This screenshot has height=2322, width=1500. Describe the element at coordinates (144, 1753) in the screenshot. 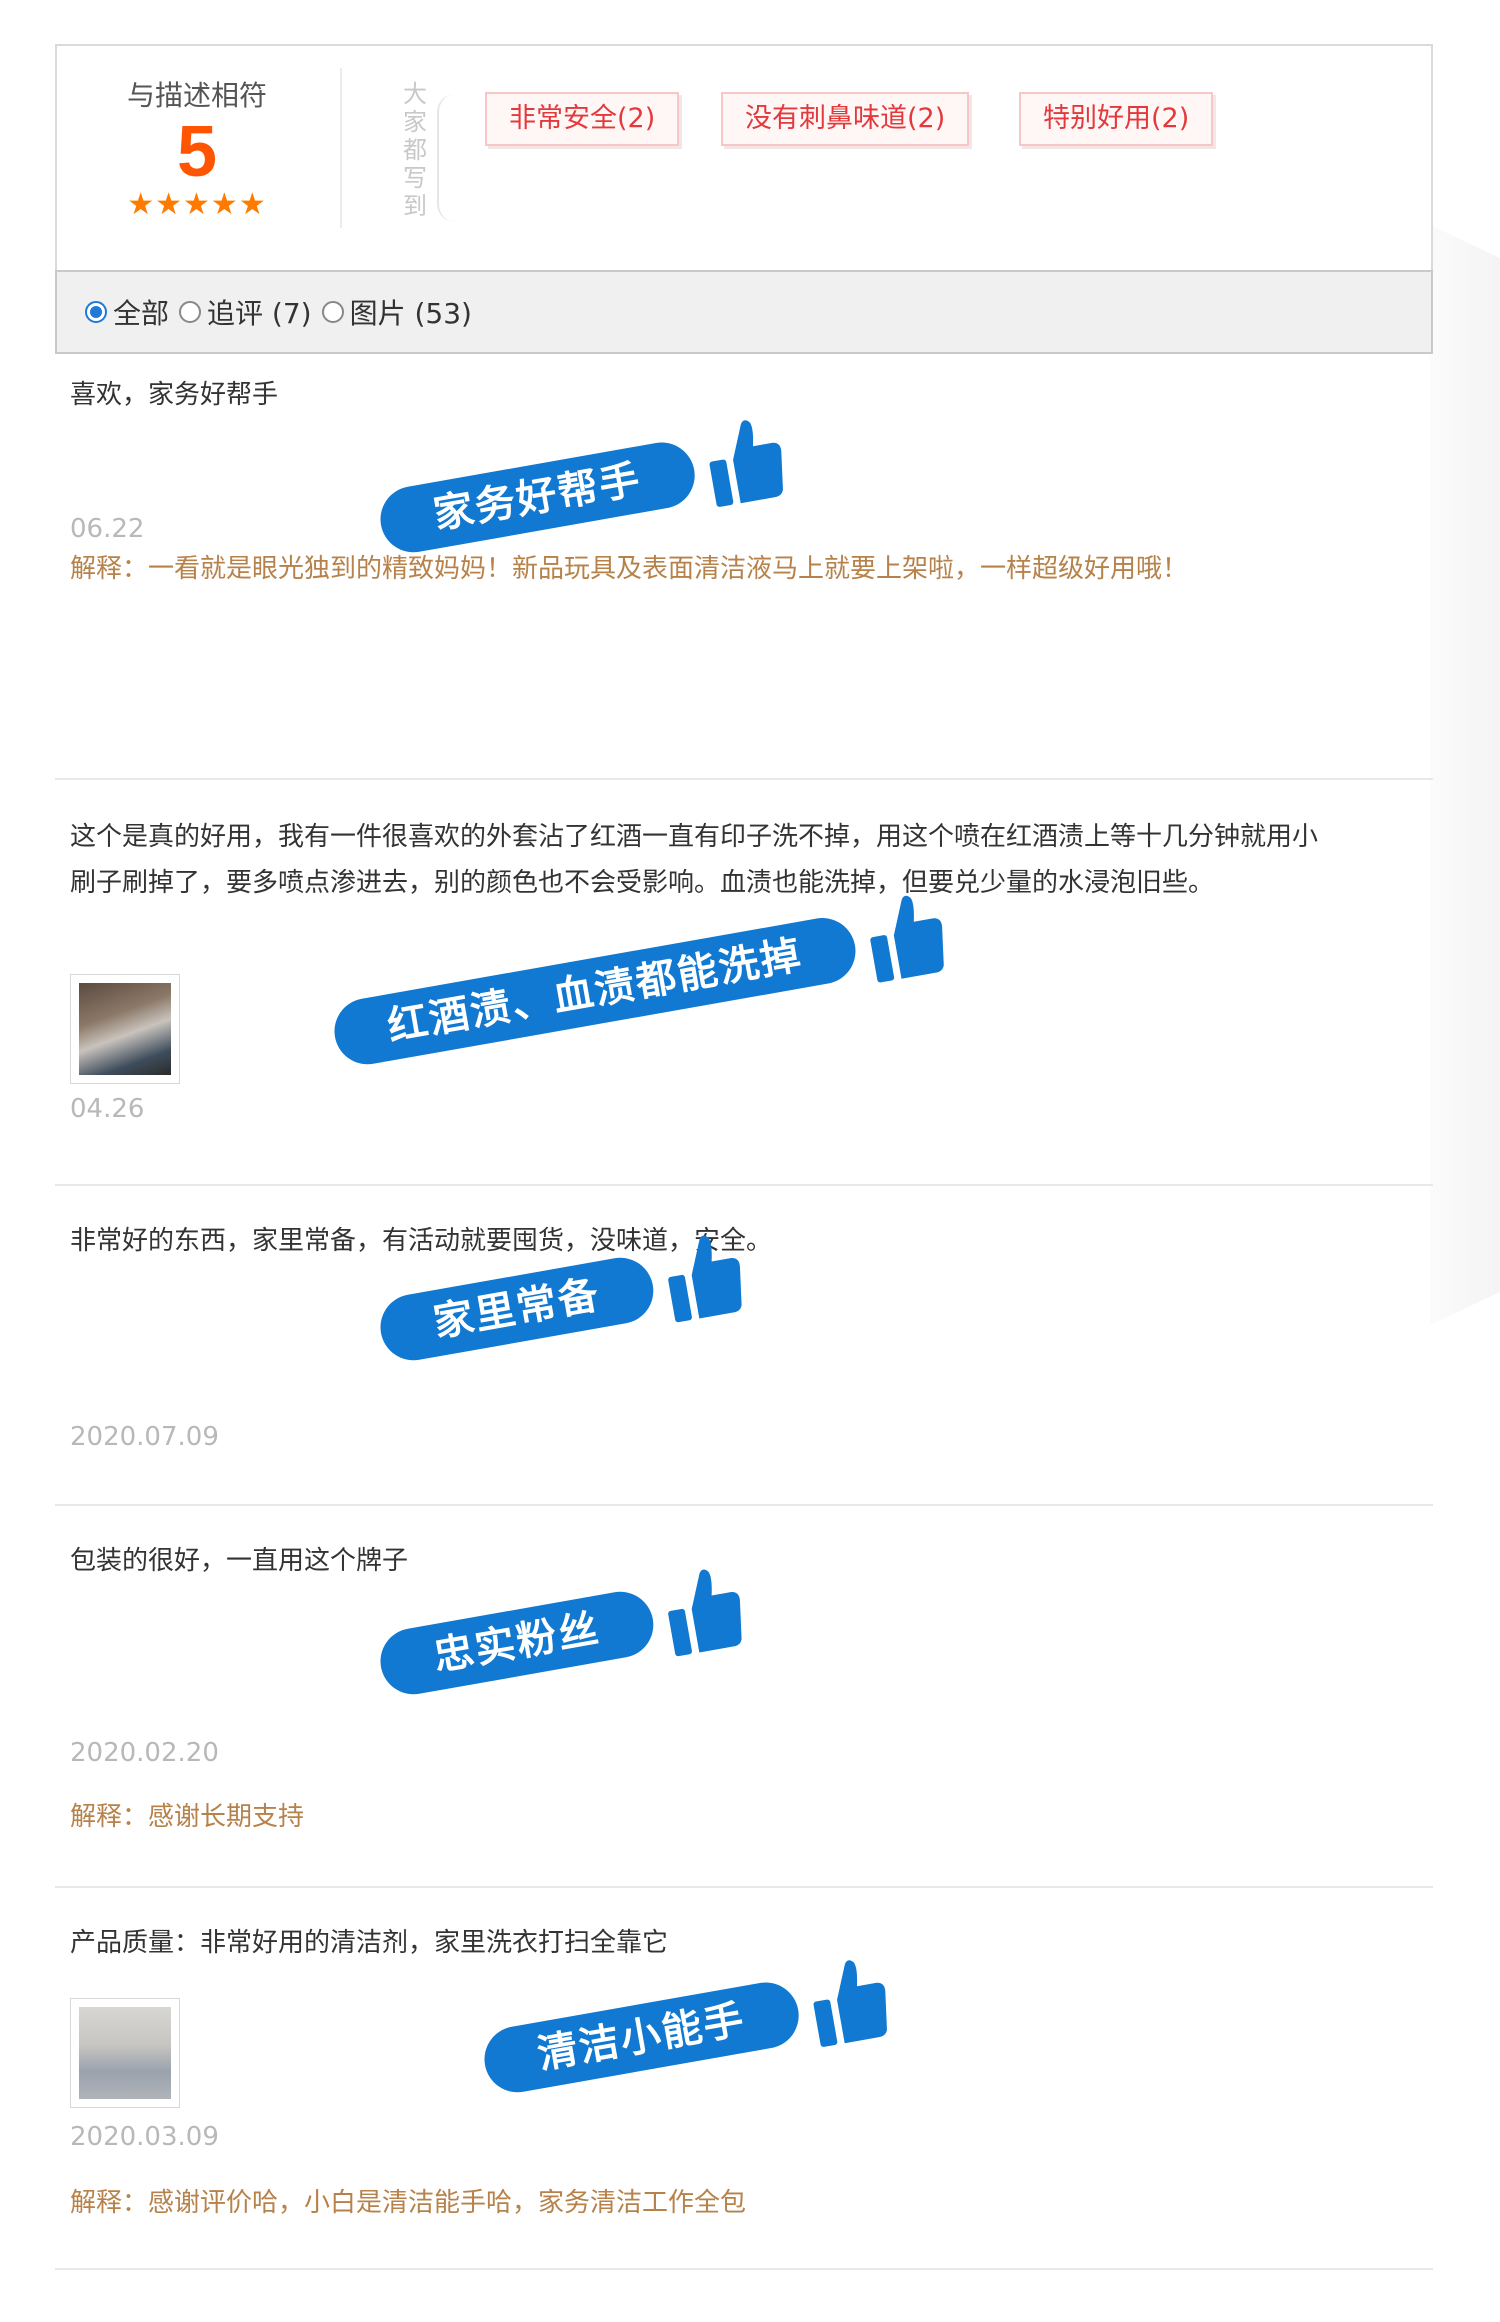

I see `review-date: 2020.02.20` at that location.